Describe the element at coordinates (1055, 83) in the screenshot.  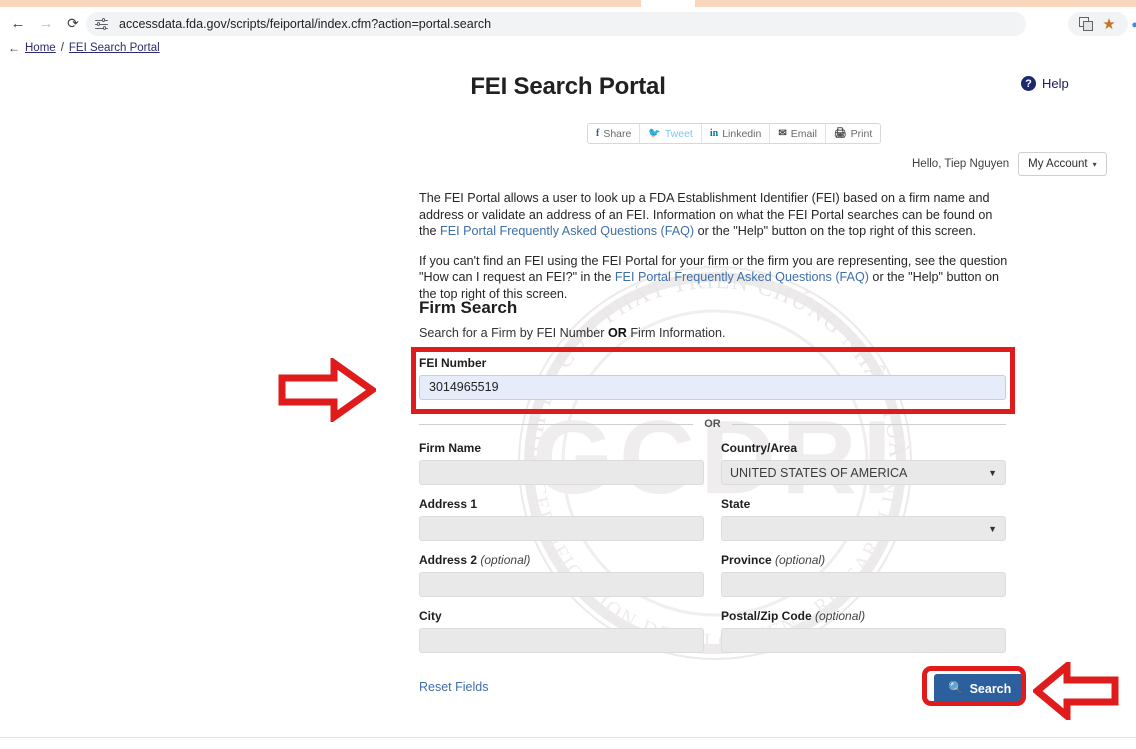
I see `help-label: Help` at that location.